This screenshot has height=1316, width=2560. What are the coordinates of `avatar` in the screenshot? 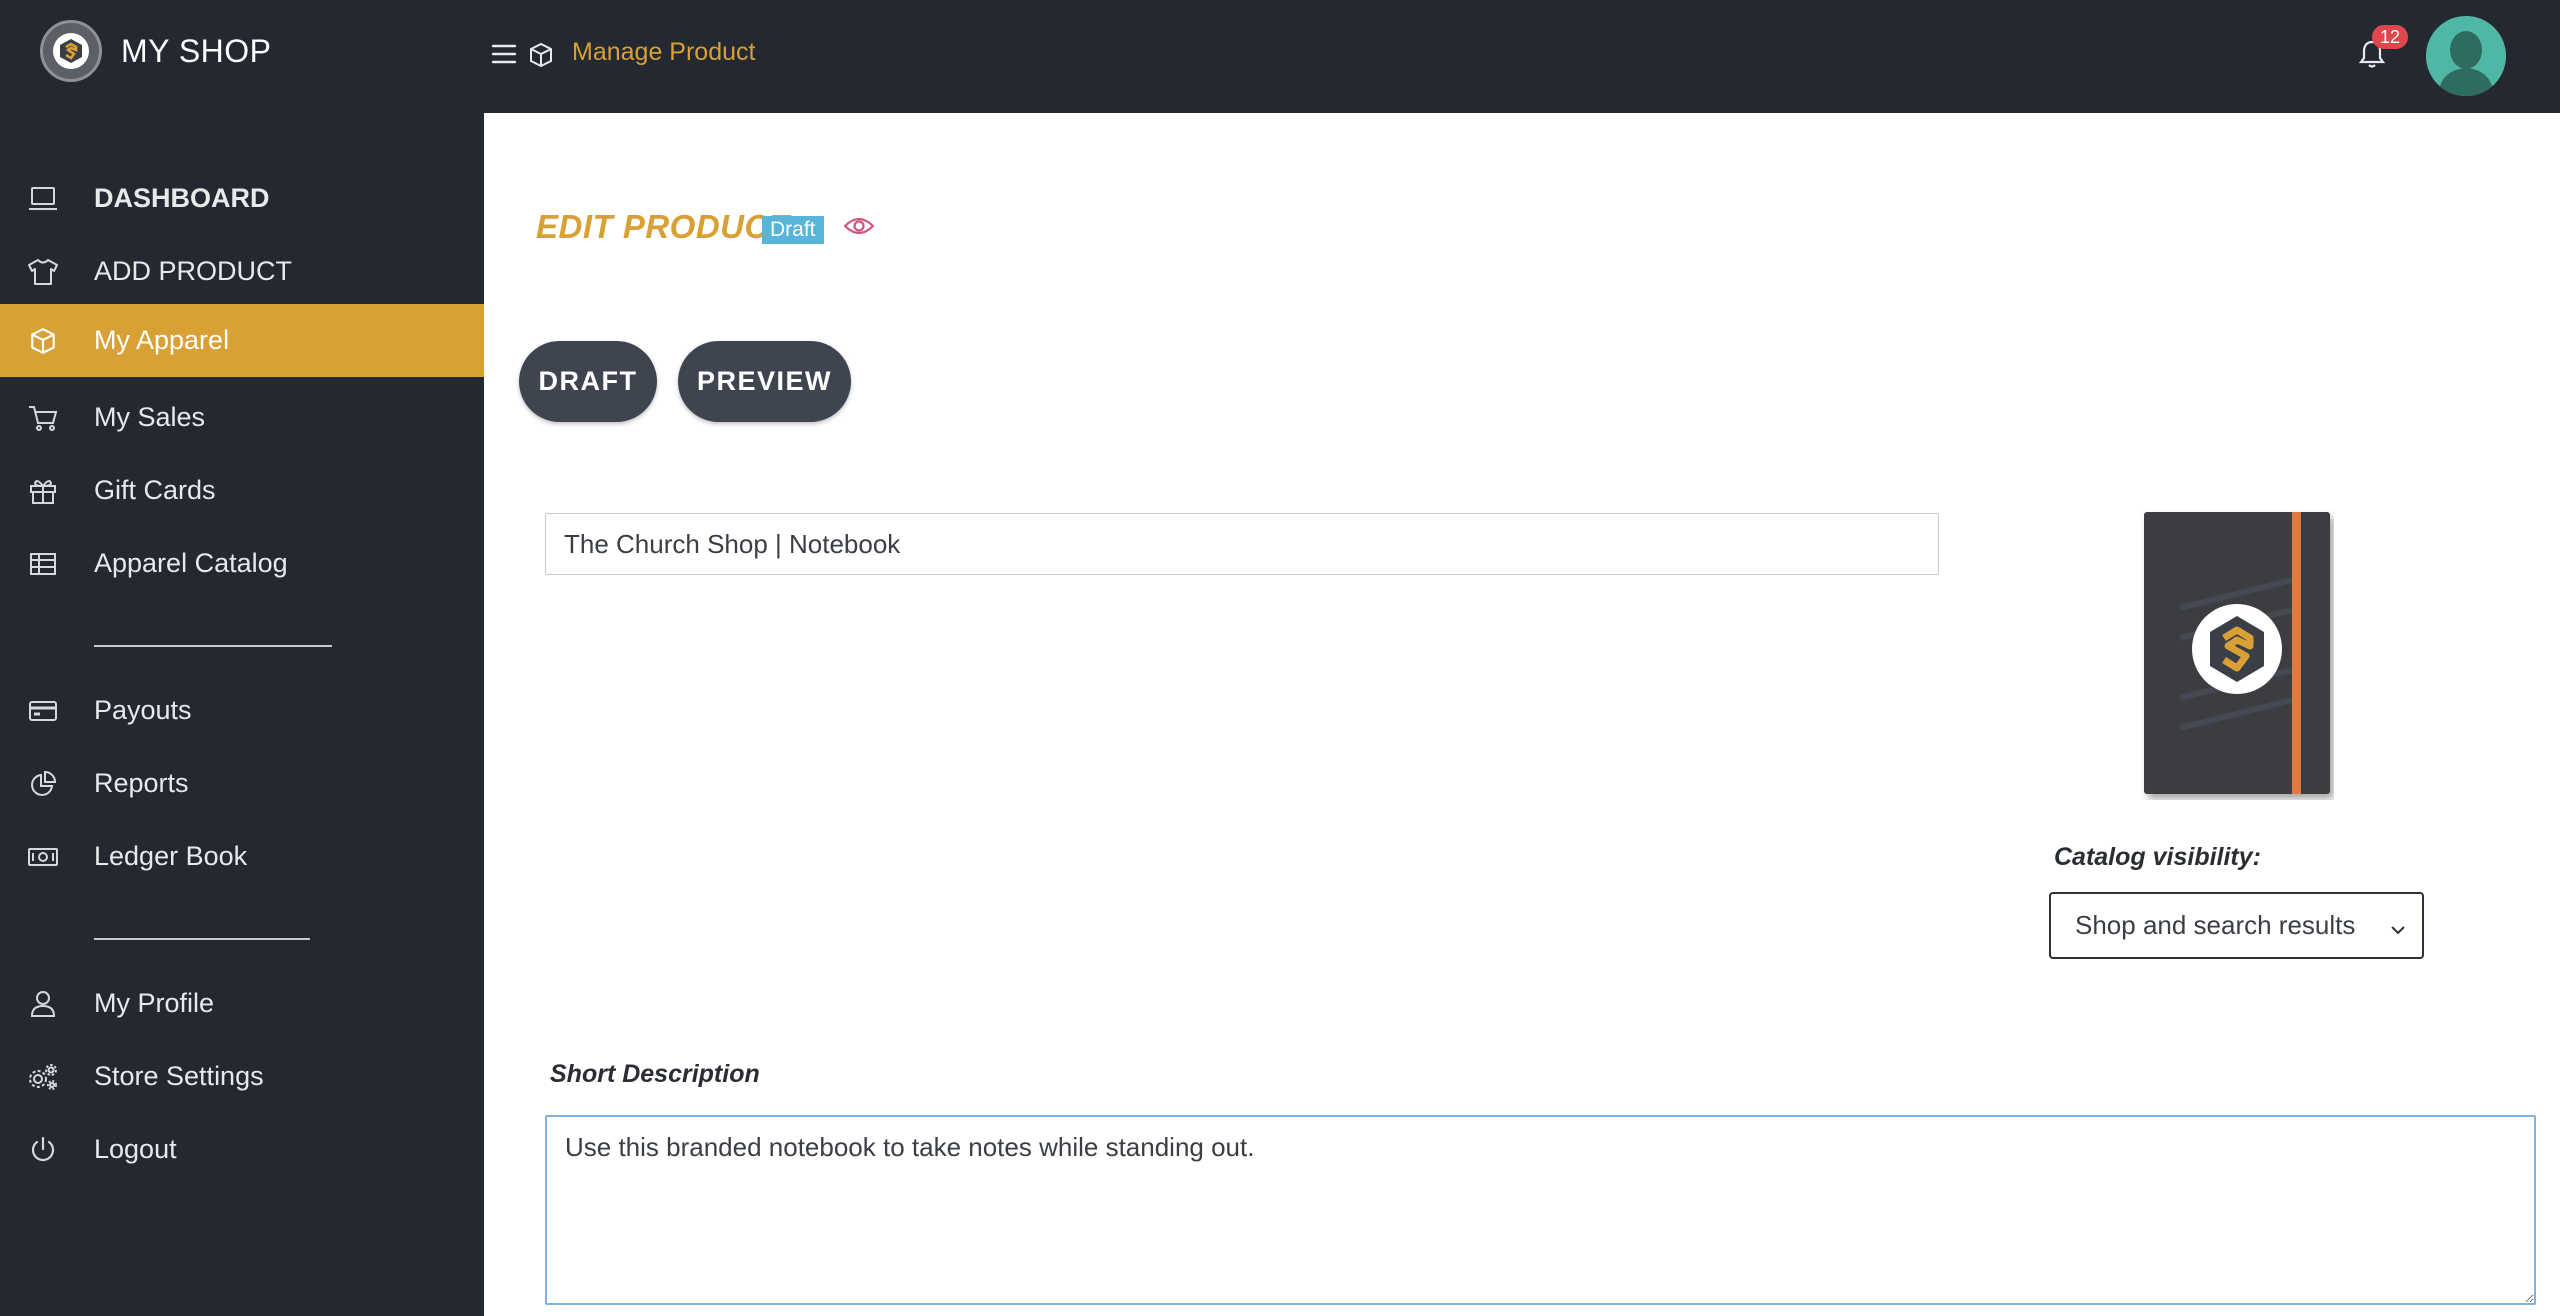 It's located at (2466, 56).